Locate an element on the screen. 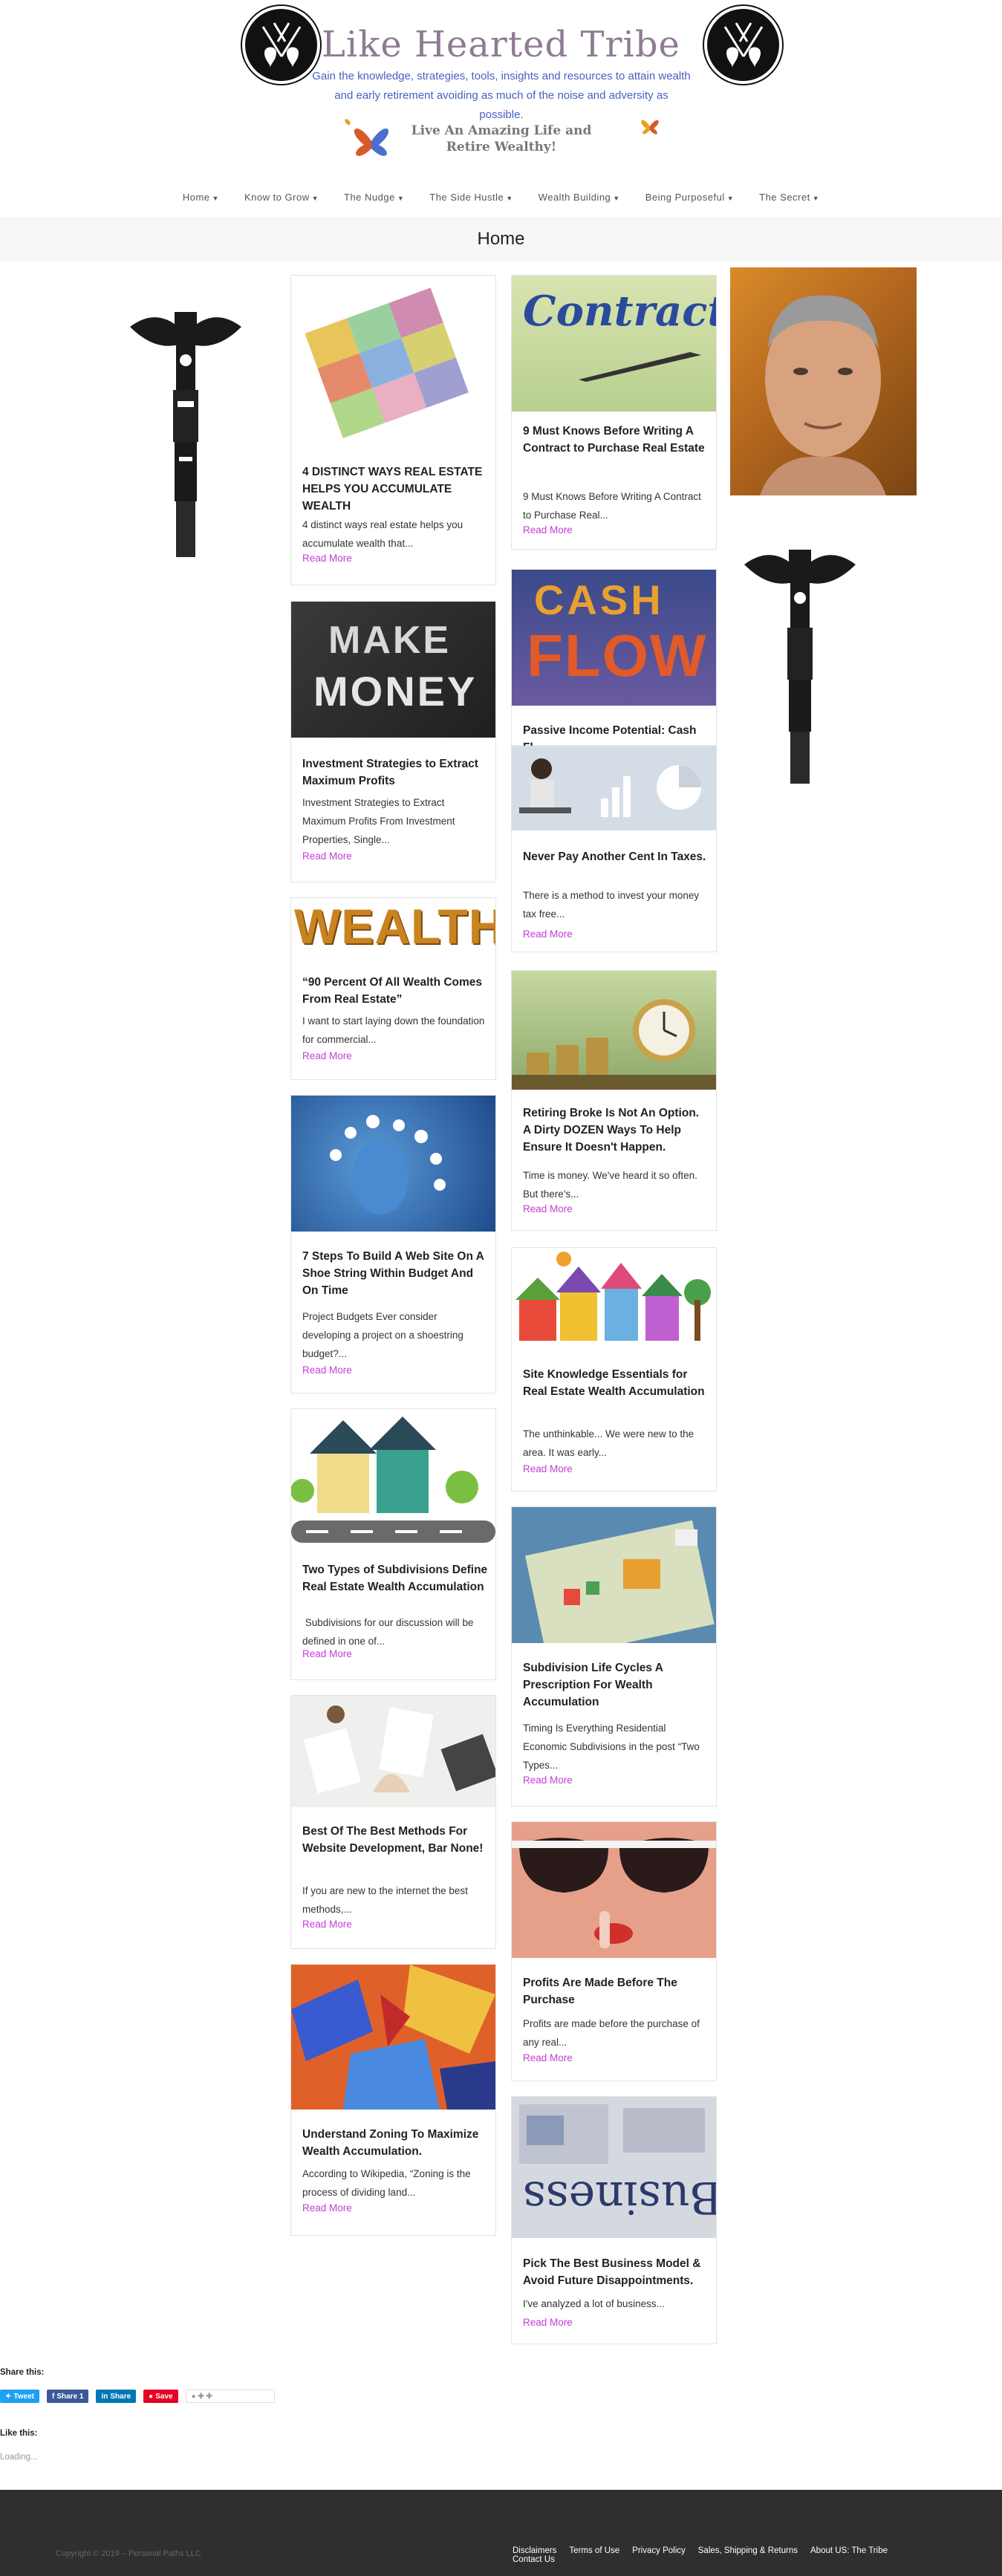 The height and width of the screenshot is (2576, 1002). nav-item-know-to-grow: Know to Grow ▼ is located at coordinates (281, 199).